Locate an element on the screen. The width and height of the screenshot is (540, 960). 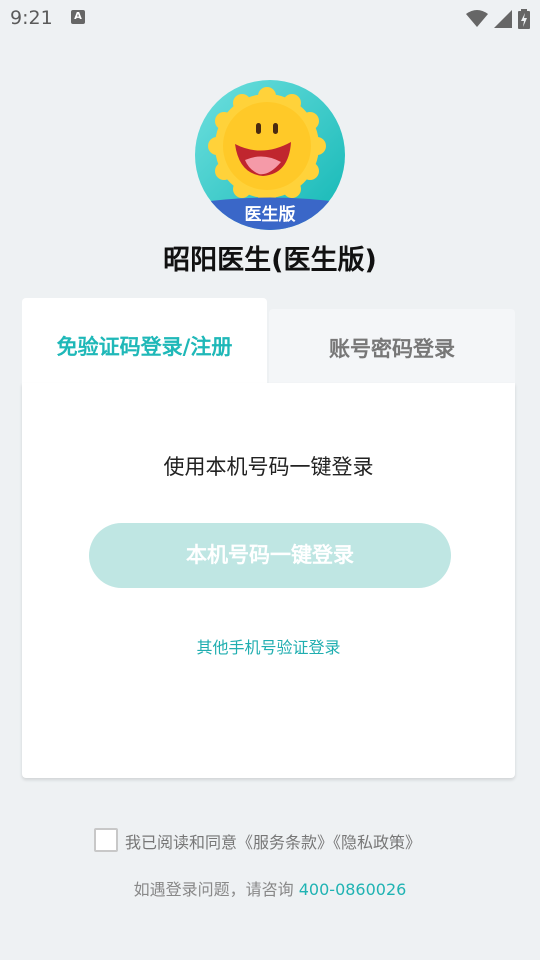
status-time: 9:21 is located at coordinates (31, 18).